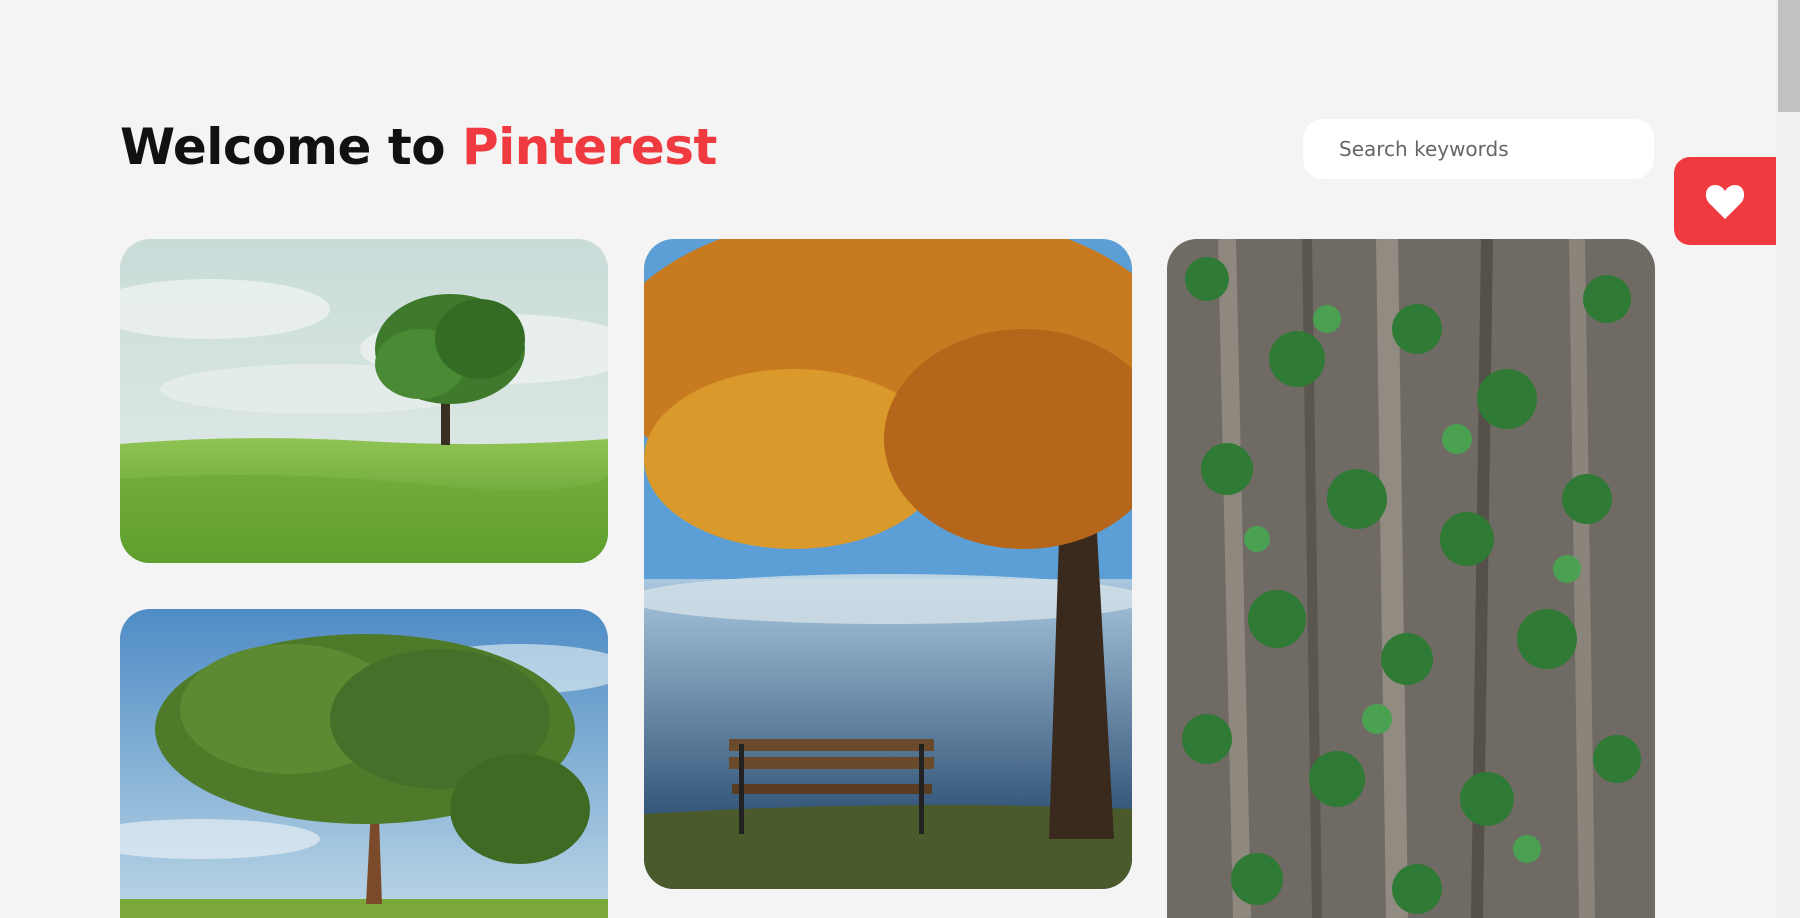 This screenshot has width=1800, height=918. Describe the element at coordinates (1478, 149) in the screenshot. I see `search-input` at that location.